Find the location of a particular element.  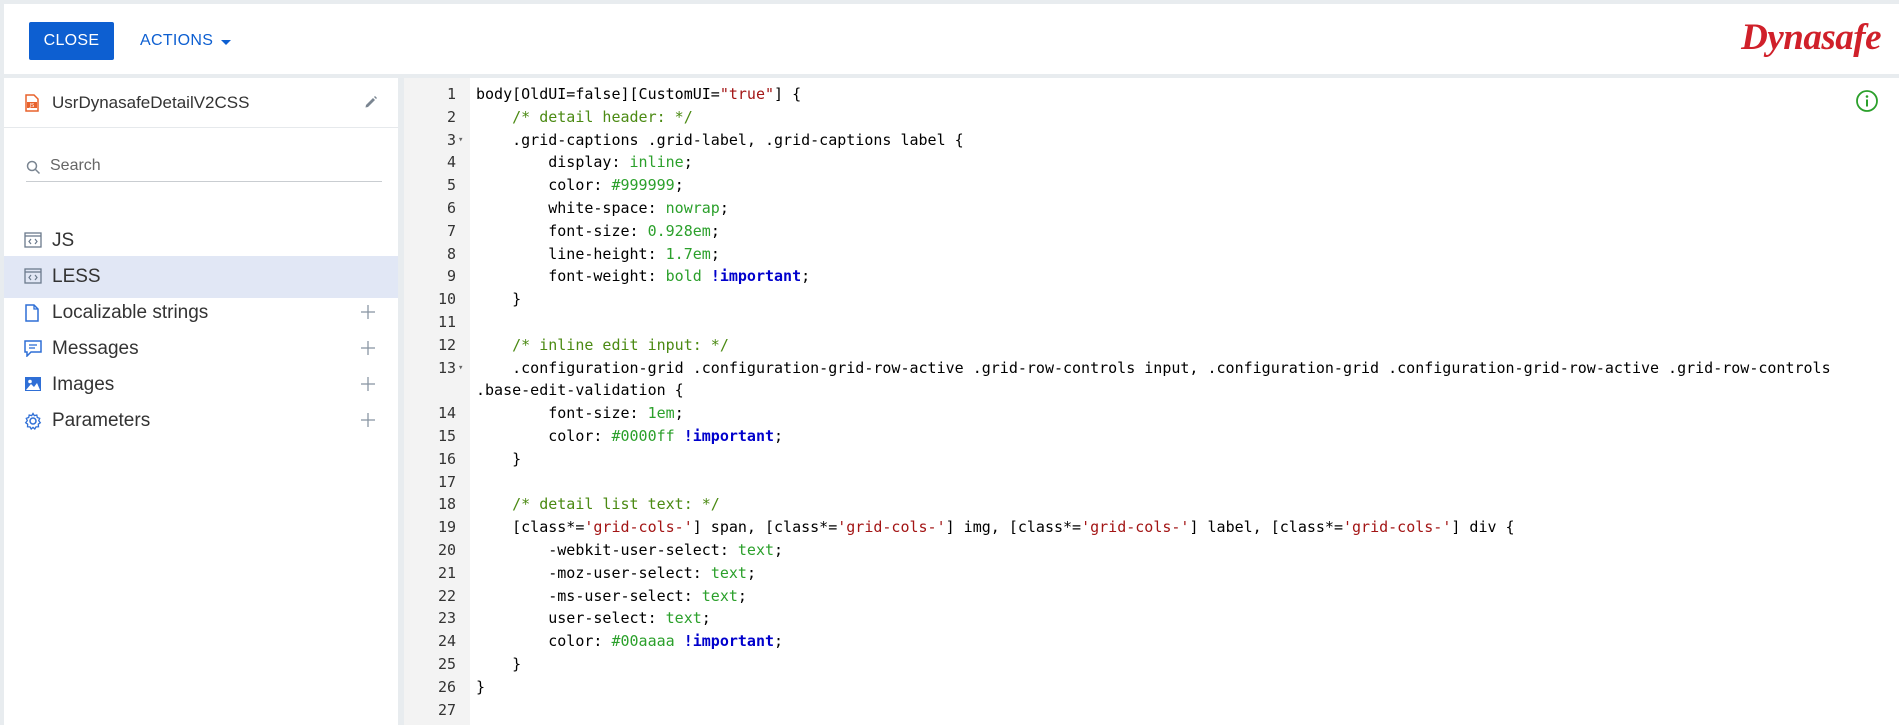

code-text: white-space: nowrap; is located at coordinates (602, 208).